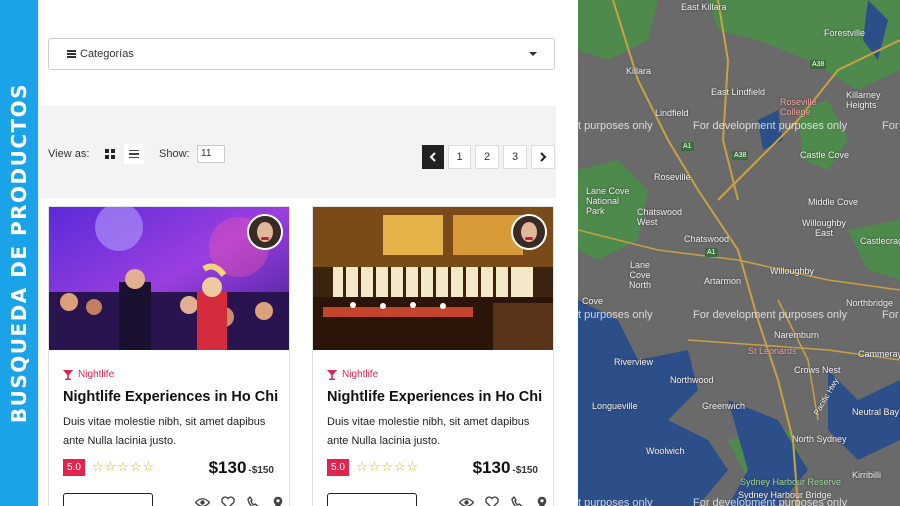 This screenshot has width=900, height=506. What do you see at coordinates (707, 239) in the screenshot?
I see `map-label: Chatswood` at bounding box center [707, 239].